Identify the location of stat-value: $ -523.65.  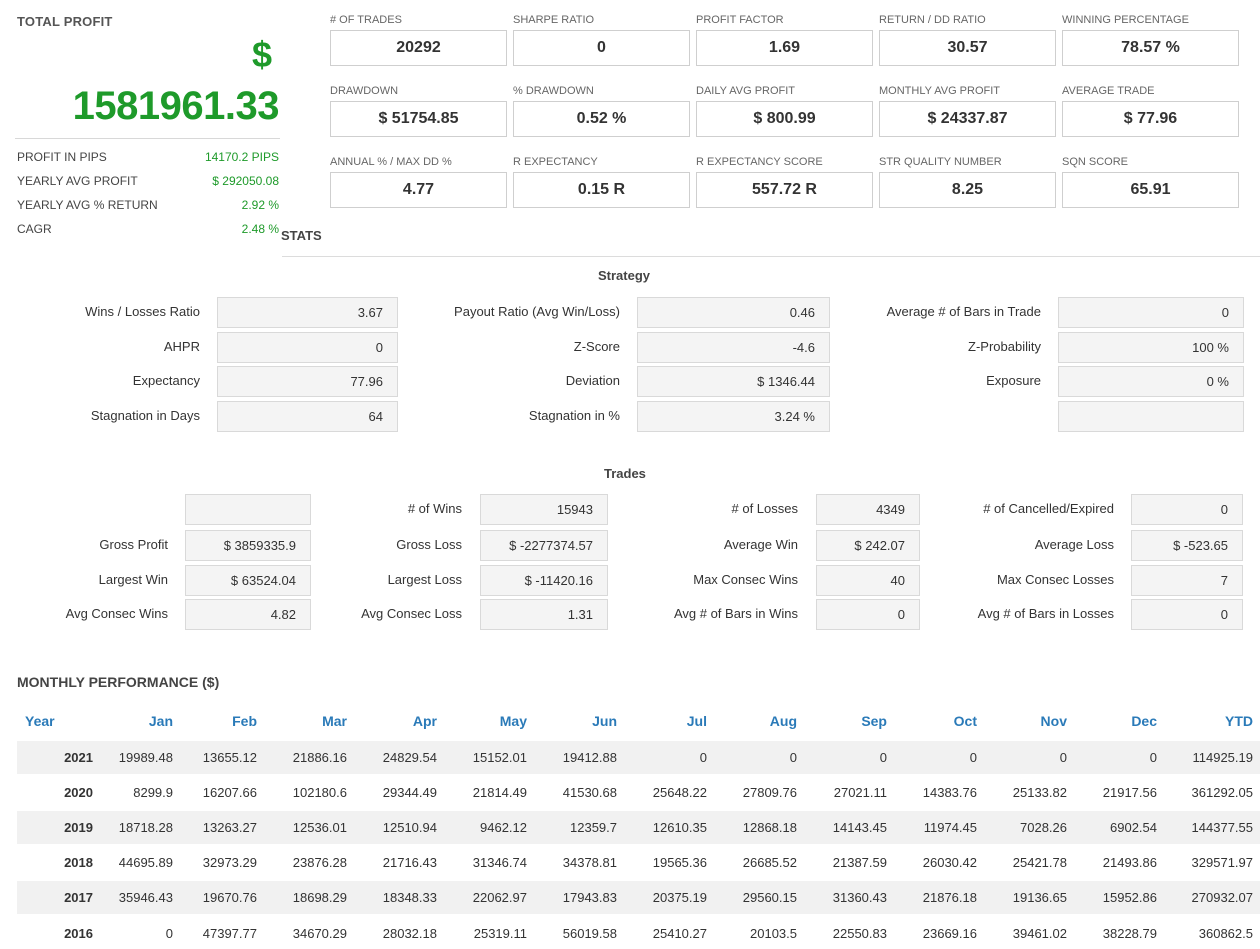
(1187, 545).